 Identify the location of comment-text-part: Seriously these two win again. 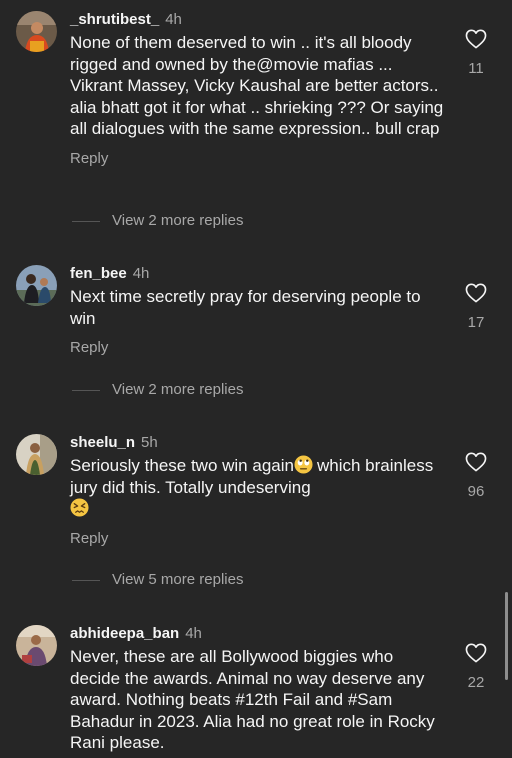
(182, 465).